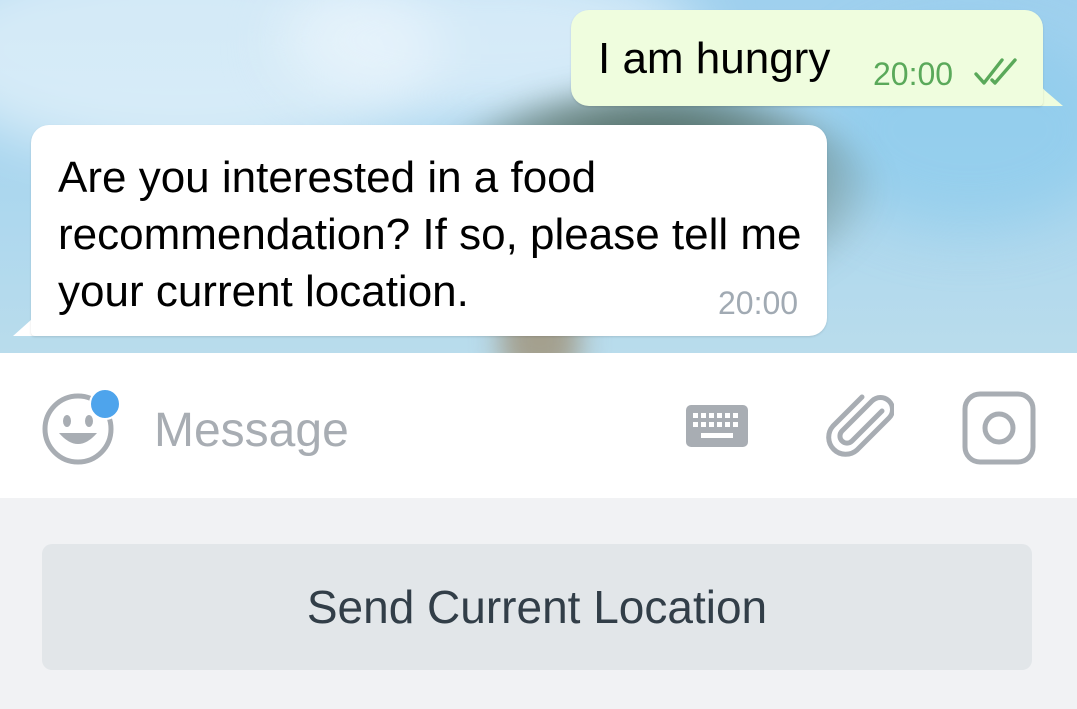 This screenshot has width=1077, height=709. Describe the element at coordinates (394, 430) in the screenshot. I see `message-input` at that location.